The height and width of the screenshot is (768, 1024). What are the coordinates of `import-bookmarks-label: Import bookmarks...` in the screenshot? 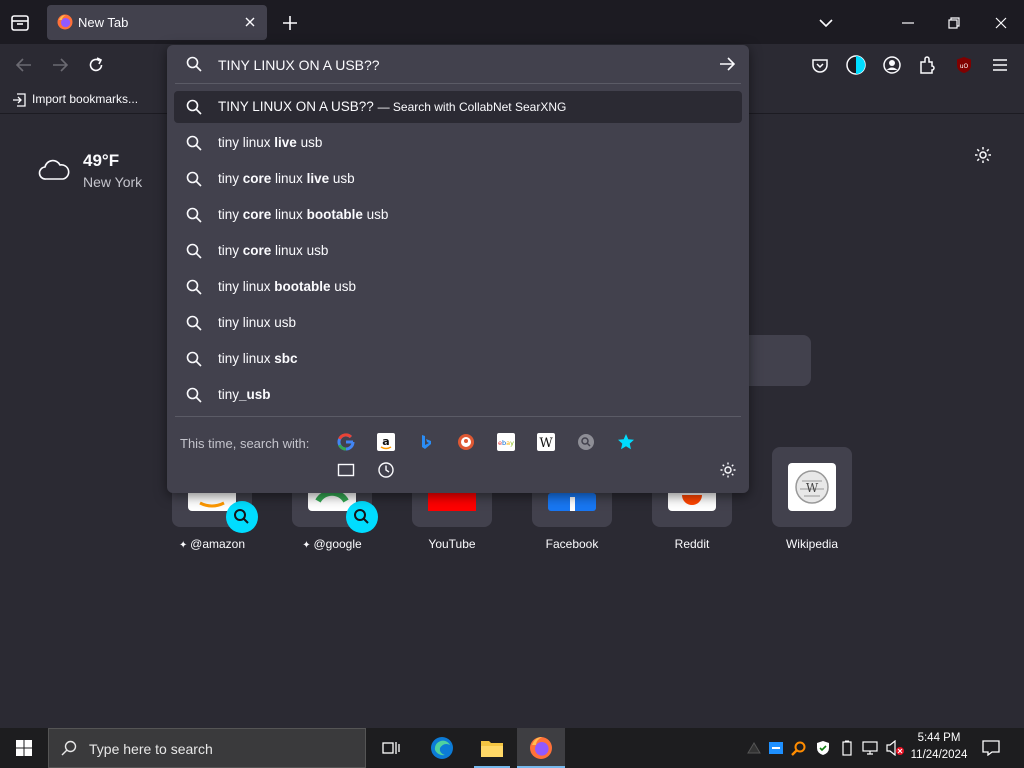 It's located at (85, 99).